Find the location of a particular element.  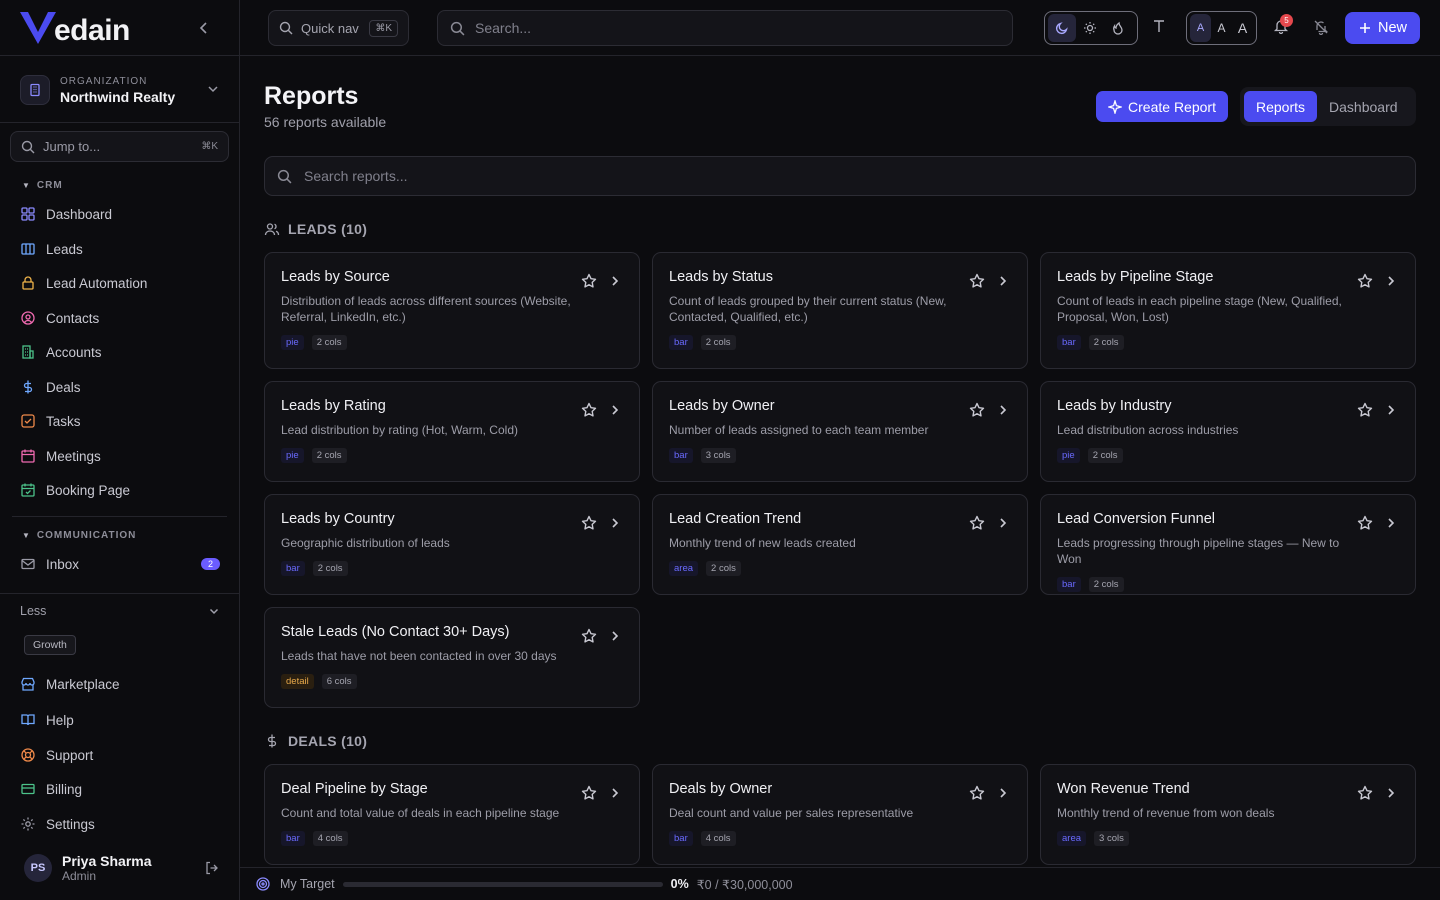

sidebar-item-booking-page: Booking Page is located at coordinates (120, 490).